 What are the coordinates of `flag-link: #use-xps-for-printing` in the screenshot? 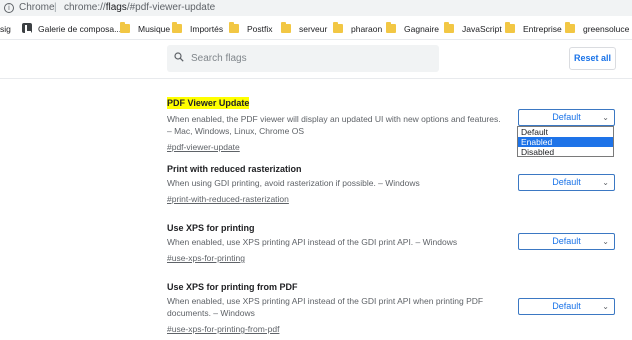 It's located at (206, 258).